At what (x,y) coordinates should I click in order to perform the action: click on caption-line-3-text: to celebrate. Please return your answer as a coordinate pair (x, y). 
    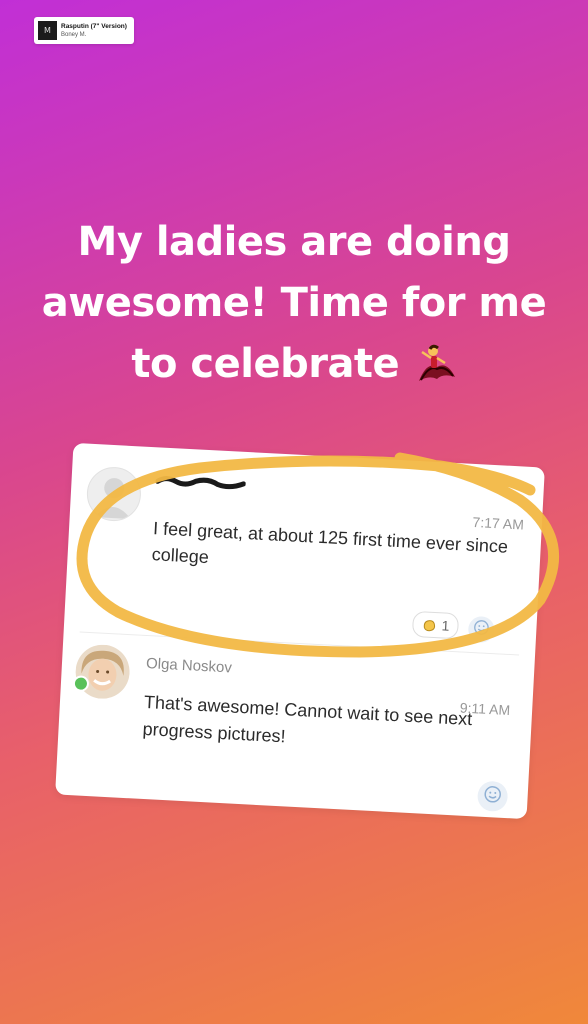
    Looking at the image, I should click on (265, 364).